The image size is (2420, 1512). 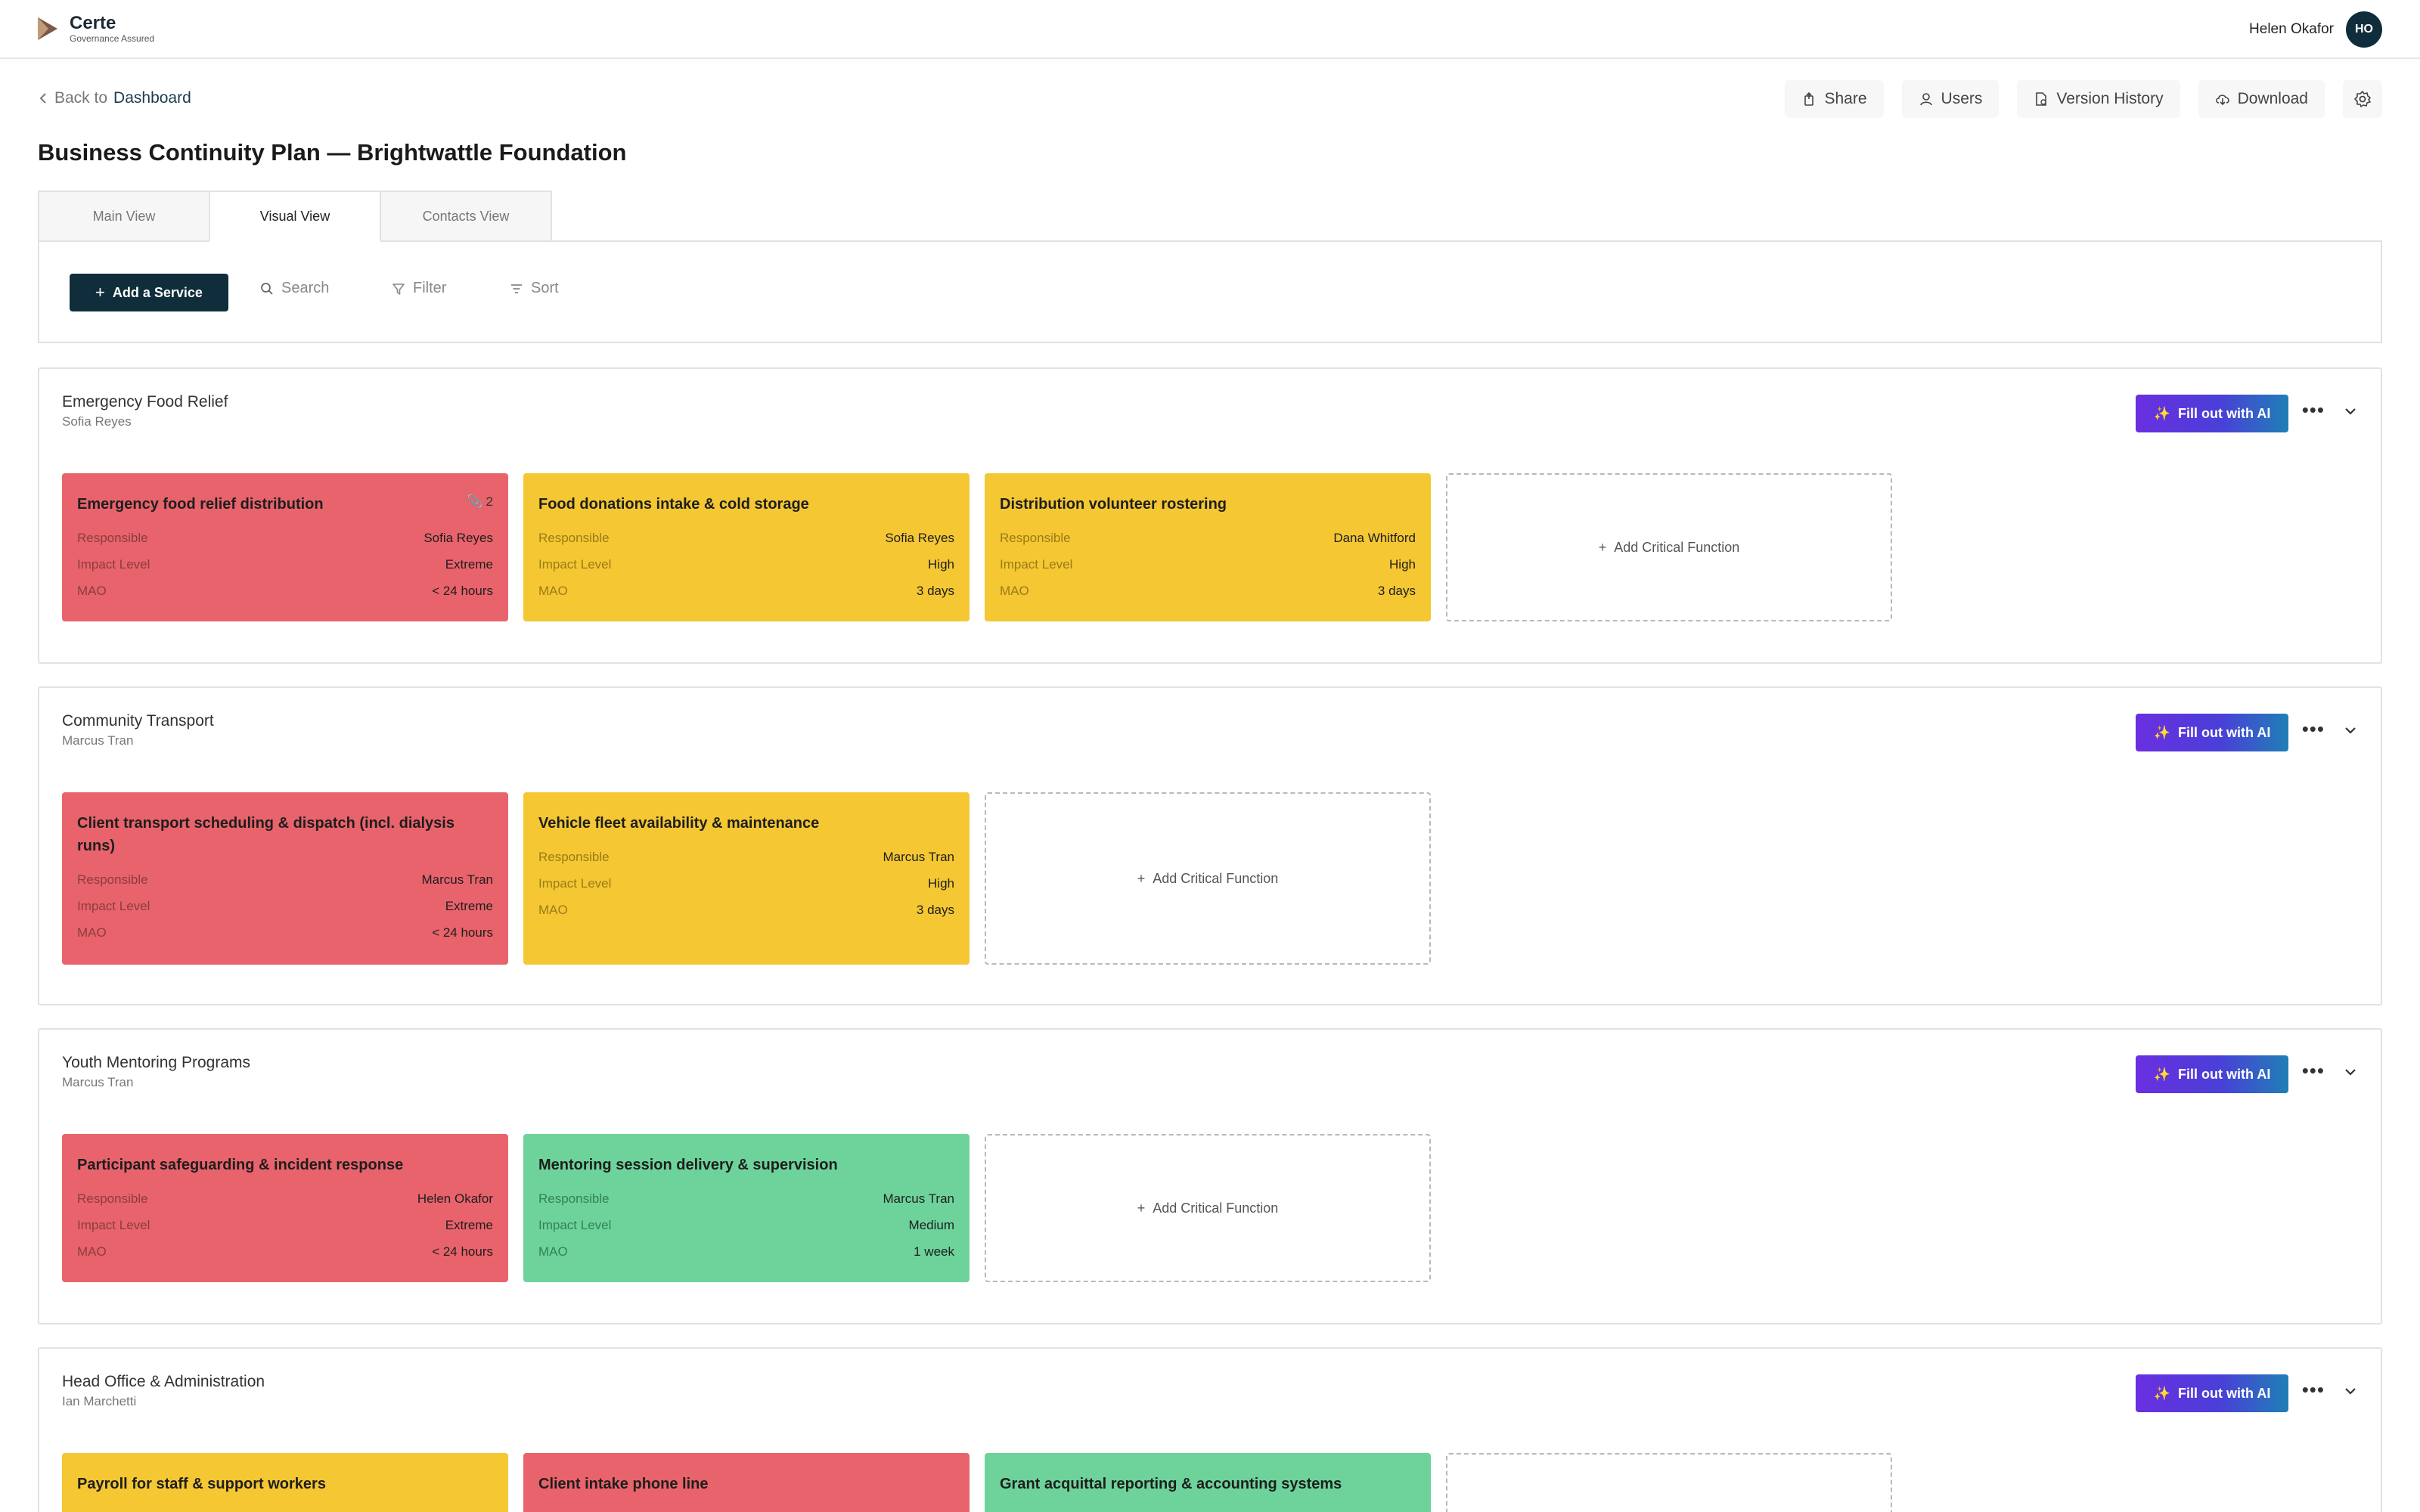 I want to click on sort-button: Sort, so click(x=534, y=288).